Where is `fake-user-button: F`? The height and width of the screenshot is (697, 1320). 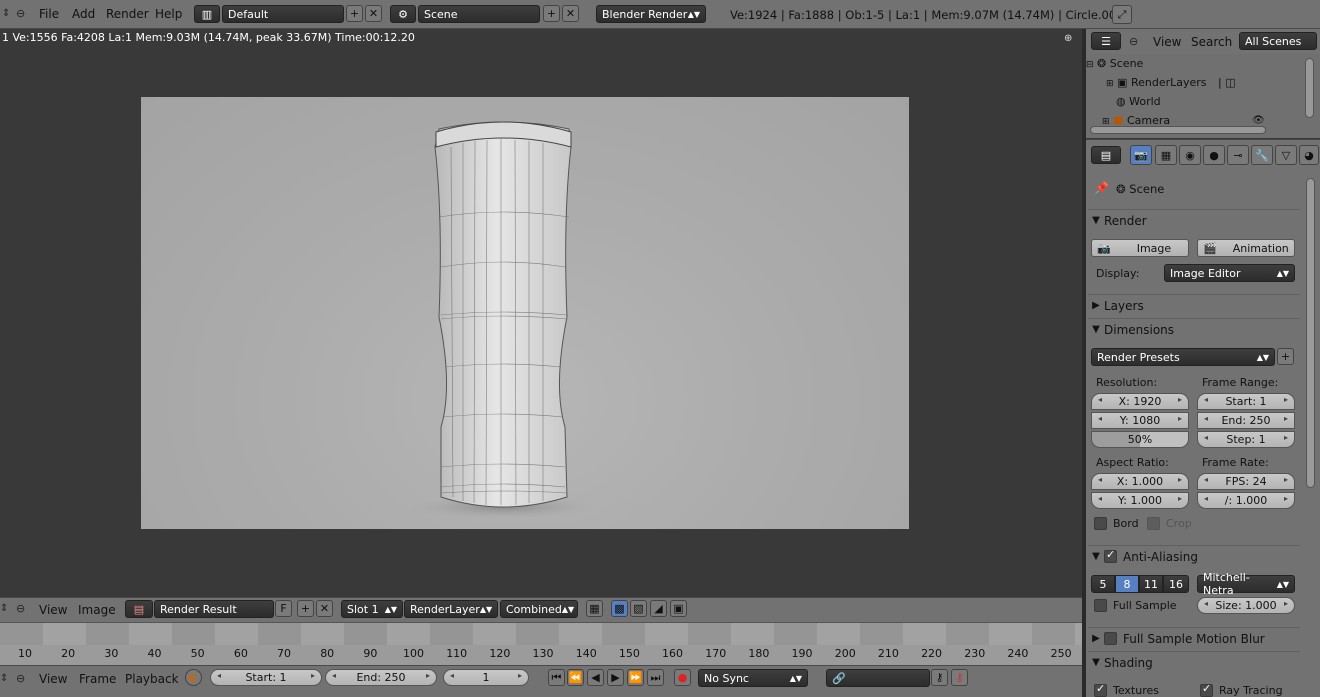 fake-user-button: F is located at coordinates (283, 608).